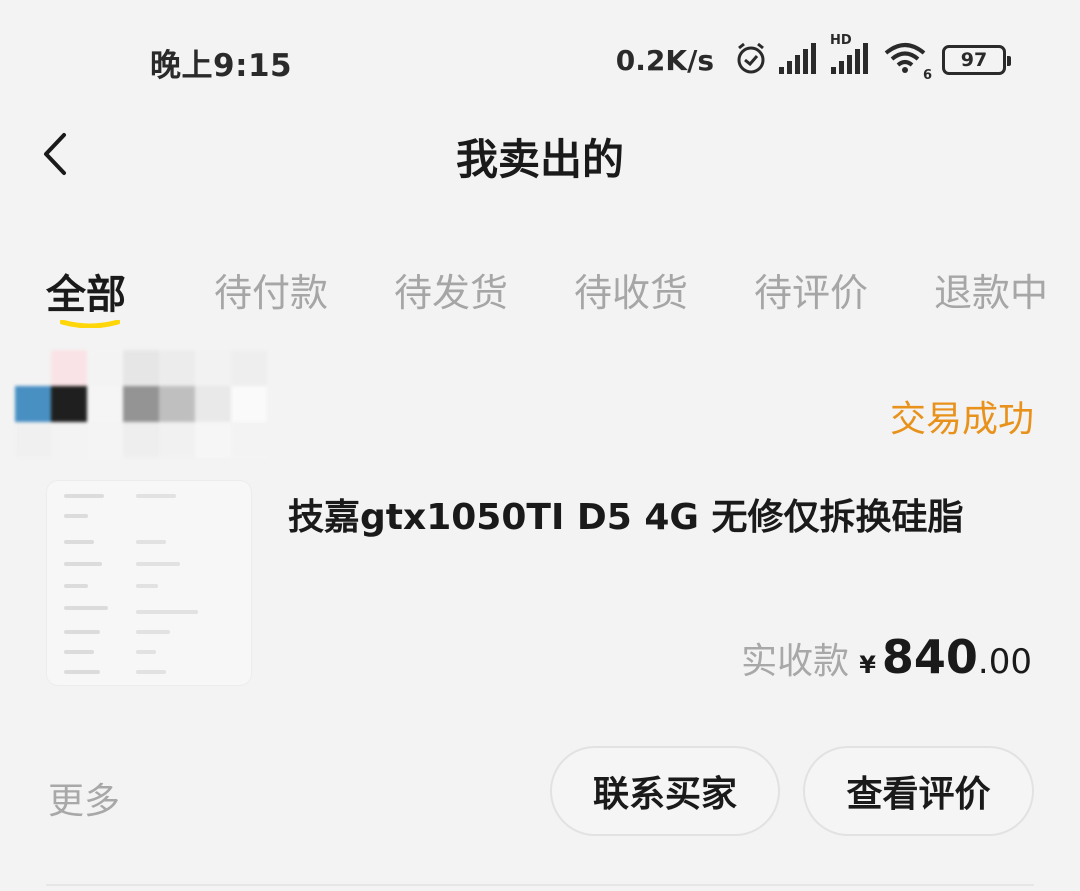  Describe the element at coordinates (160, 405) in the screenshot. I see `buyer-avatar` at that location.